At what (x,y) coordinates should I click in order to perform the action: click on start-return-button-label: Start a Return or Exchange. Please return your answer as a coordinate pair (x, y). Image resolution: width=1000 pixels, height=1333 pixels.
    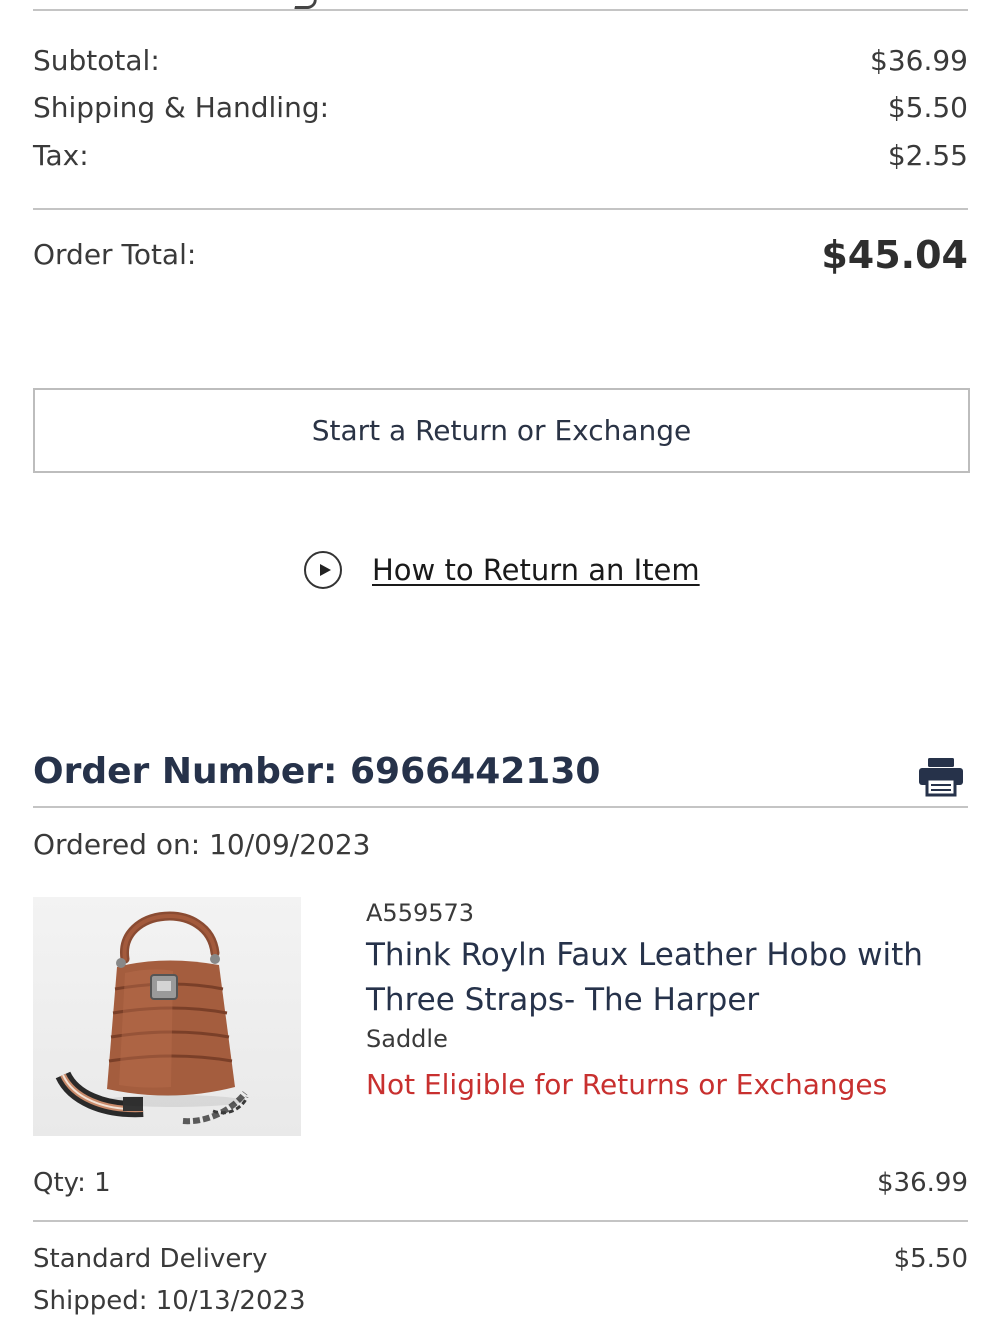
    Looking at the image, I should click on (501, 430).